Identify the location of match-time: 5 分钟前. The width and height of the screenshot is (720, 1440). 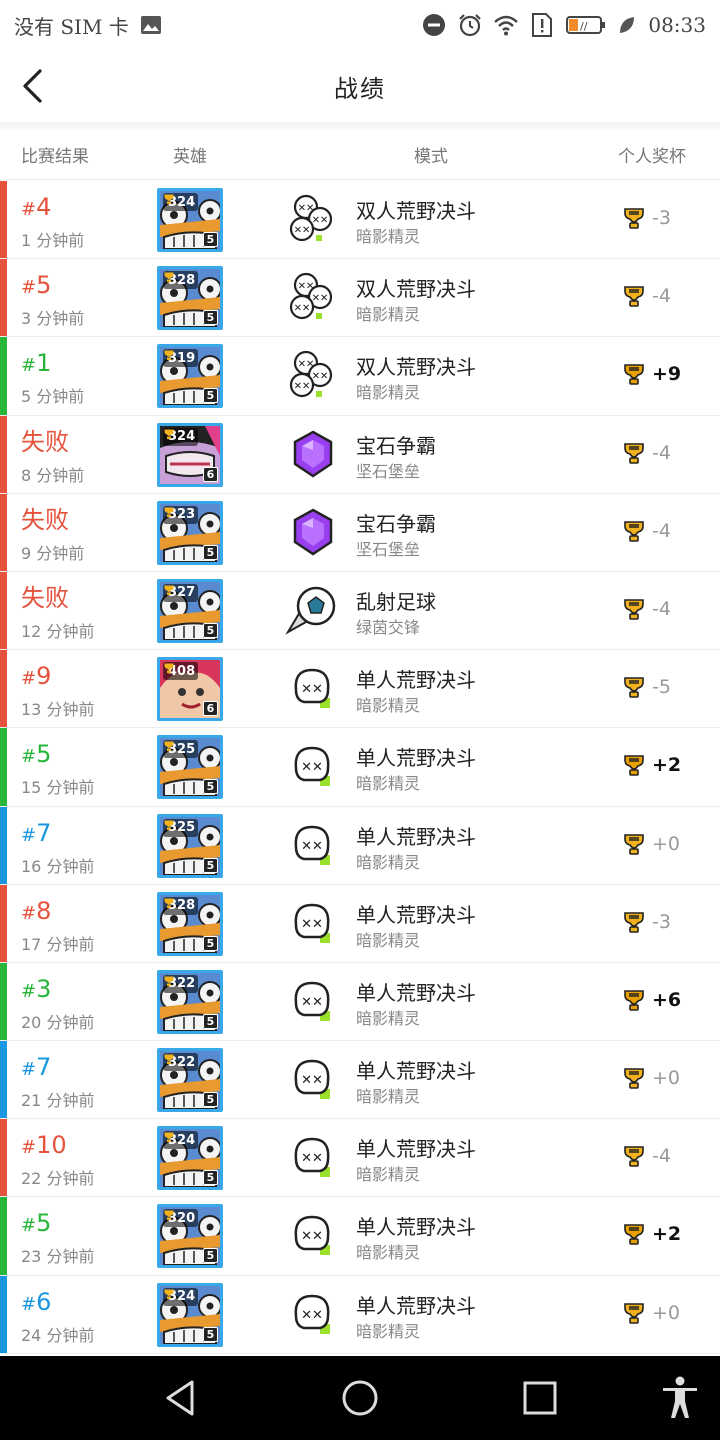
(53, 397).